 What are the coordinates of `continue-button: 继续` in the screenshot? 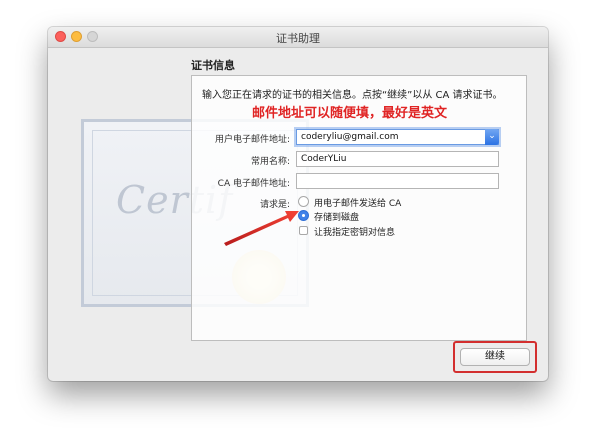 It's located at (495, 357).